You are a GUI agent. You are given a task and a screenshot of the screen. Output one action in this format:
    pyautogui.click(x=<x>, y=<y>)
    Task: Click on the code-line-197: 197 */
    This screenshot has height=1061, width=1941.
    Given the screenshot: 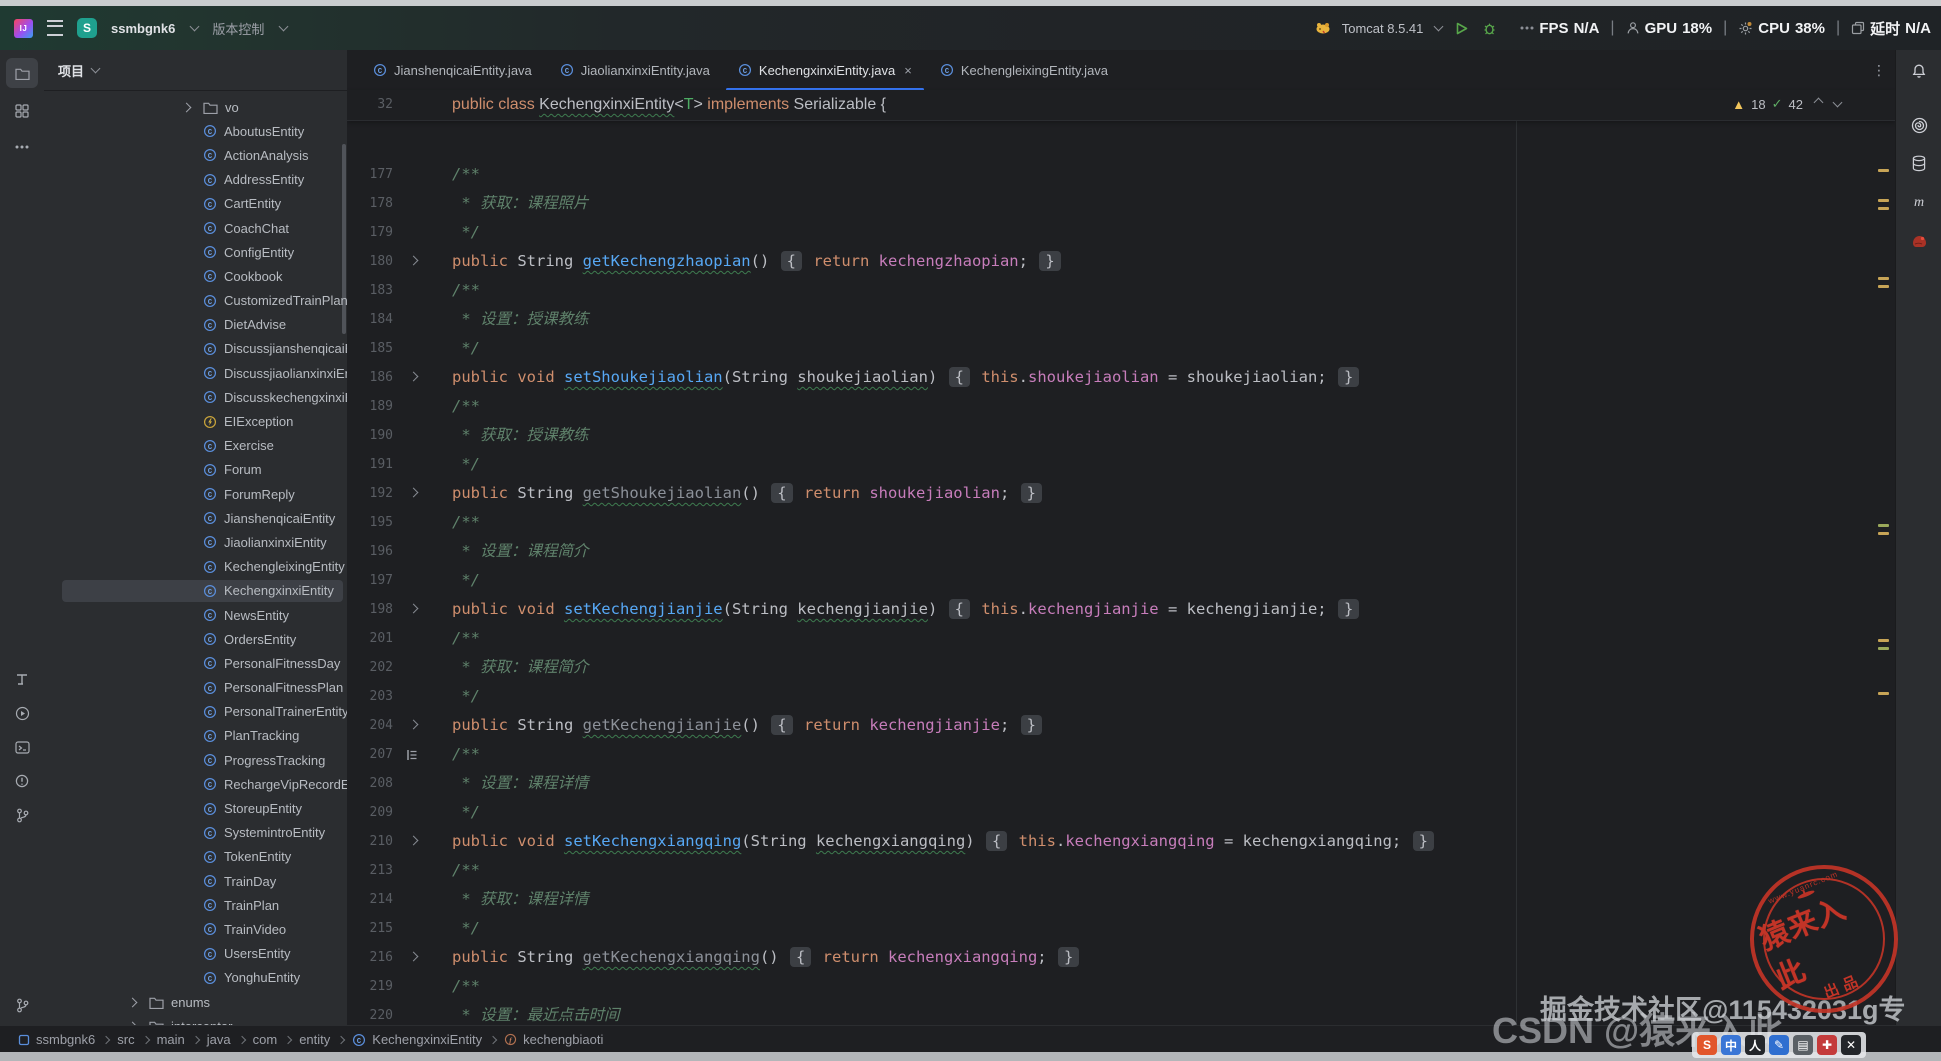 What is the action you would take?
    pyautogui.click(x=1121, y=580)
    